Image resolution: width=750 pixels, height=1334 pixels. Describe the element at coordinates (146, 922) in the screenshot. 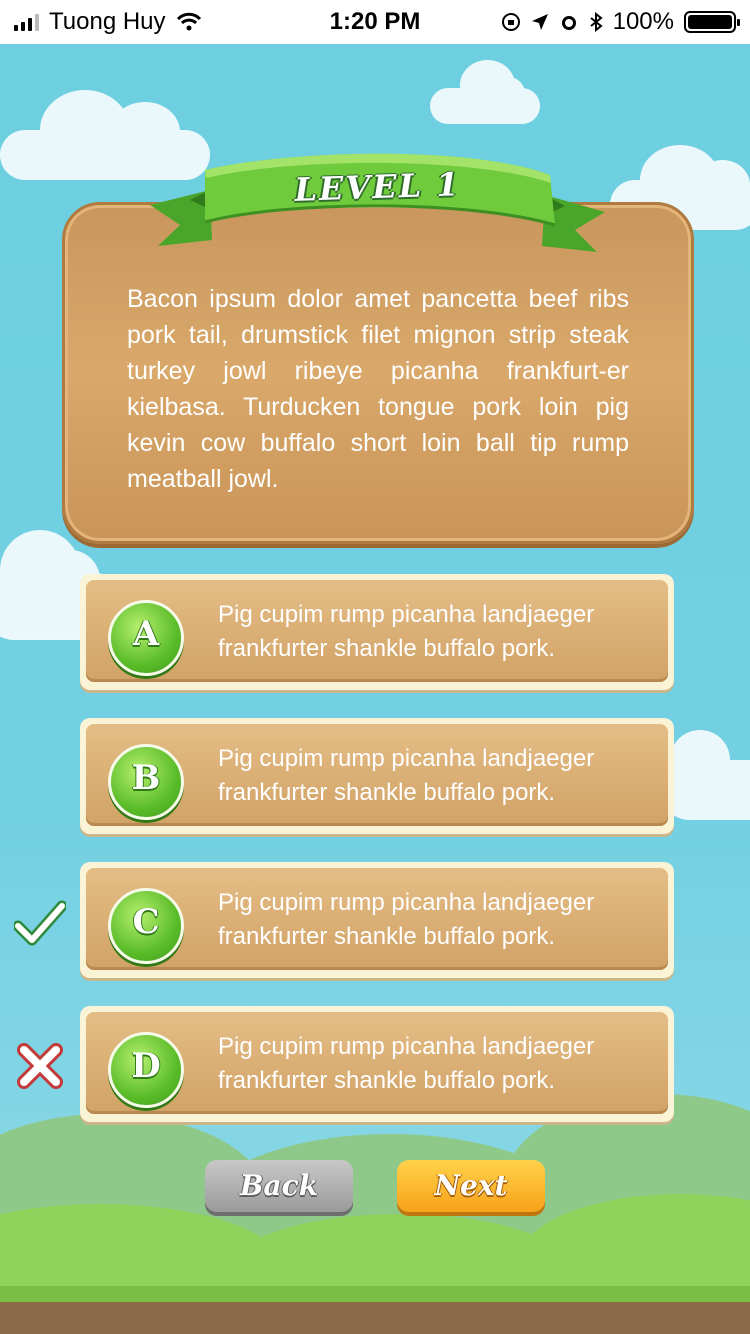

I see `answer-letter: C` at that location.